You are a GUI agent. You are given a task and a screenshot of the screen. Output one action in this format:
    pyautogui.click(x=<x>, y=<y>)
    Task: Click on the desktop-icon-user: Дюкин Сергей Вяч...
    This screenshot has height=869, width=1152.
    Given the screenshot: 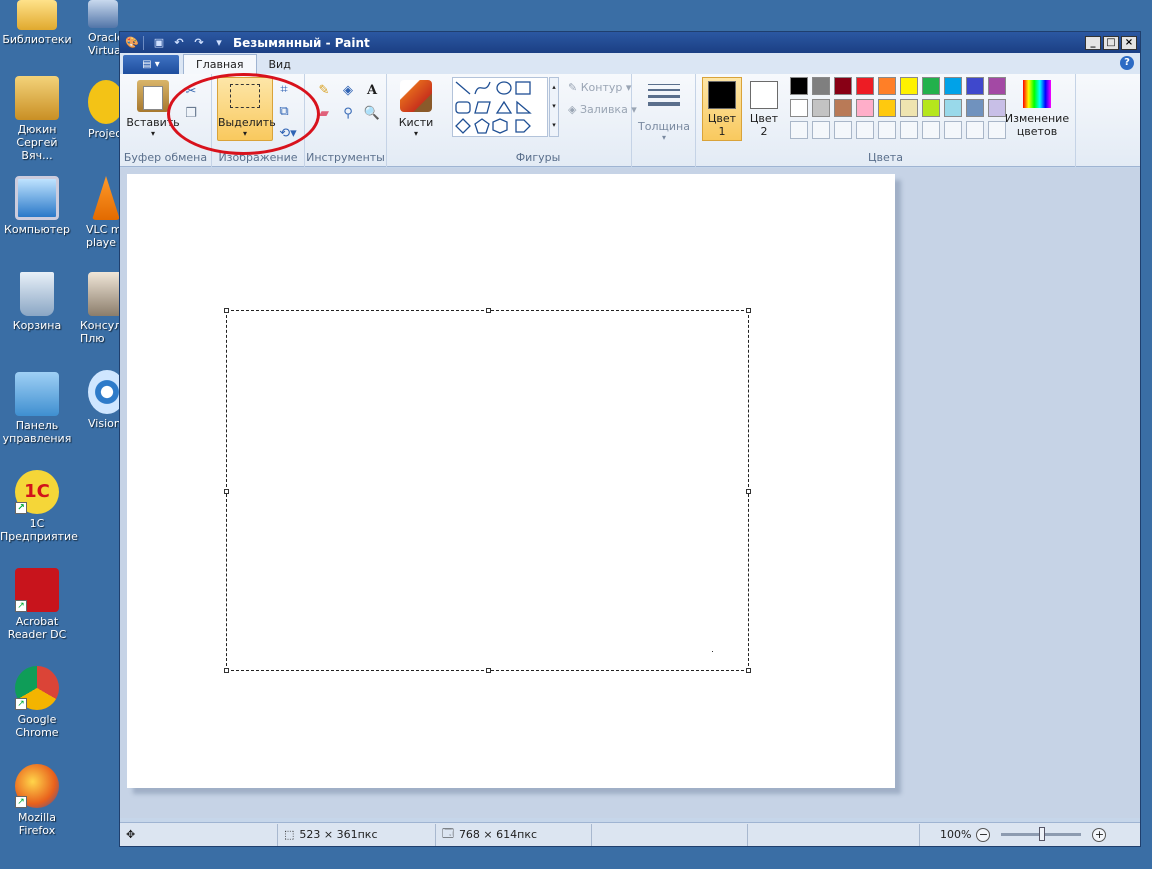 What is the action you would take?
    pyautogui.click(x=37, y=119)
    